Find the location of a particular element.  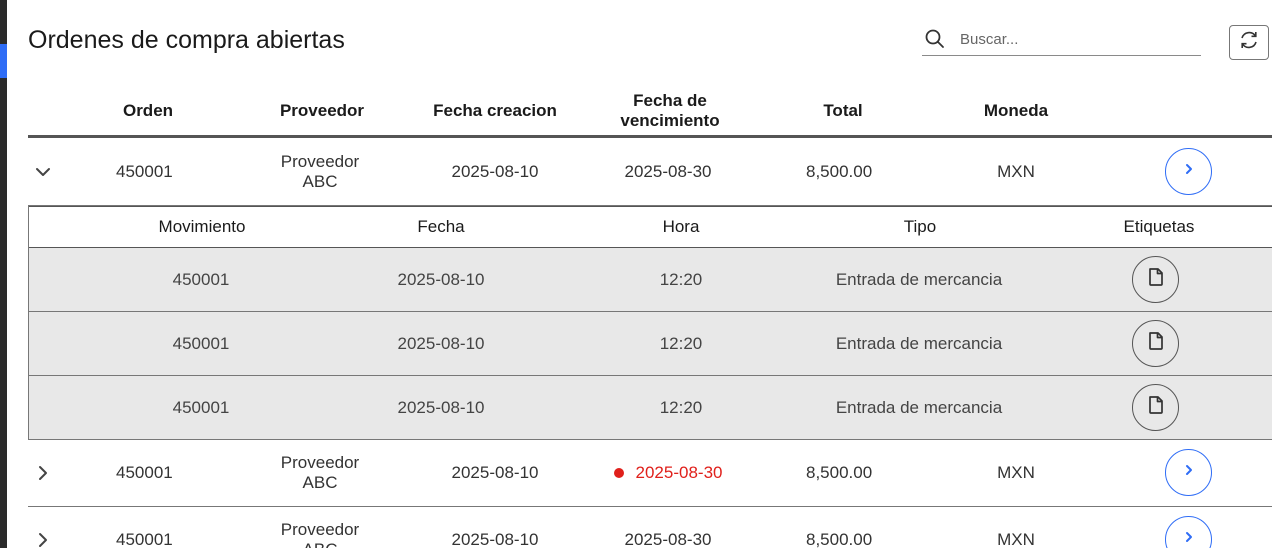

overdue-indicator is located at coordinates (618, 473).